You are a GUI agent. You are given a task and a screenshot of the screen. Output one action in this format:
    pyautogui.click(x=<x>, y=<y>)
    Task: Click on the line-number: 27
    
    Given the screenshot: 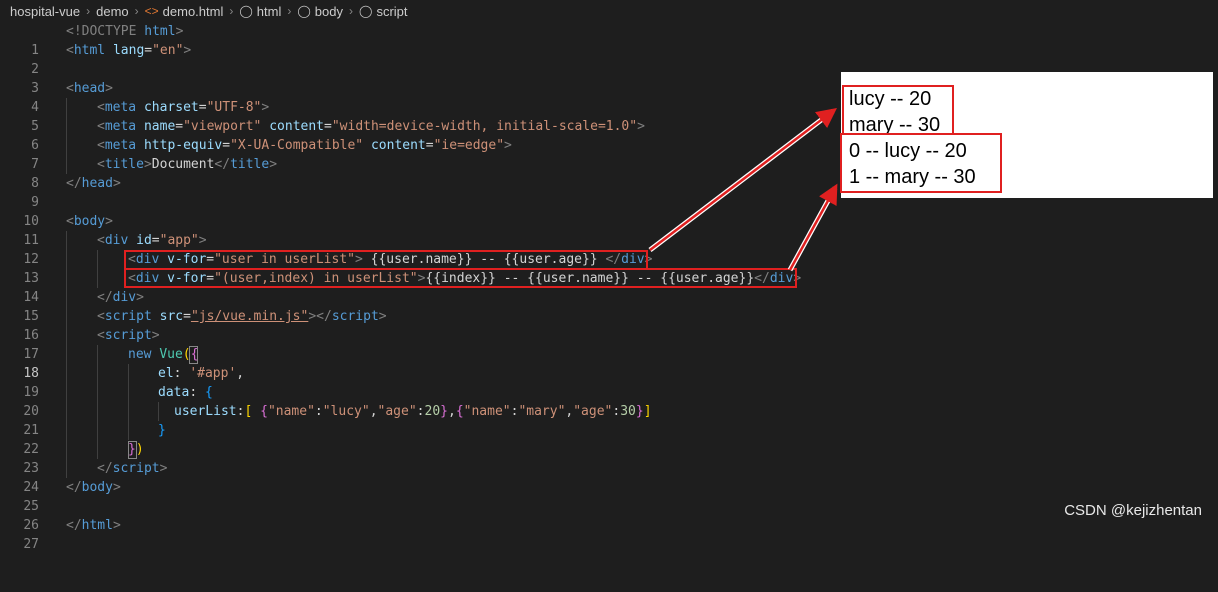 What is the action you would take?
    pyautogui.click(x=31, y=544)
    